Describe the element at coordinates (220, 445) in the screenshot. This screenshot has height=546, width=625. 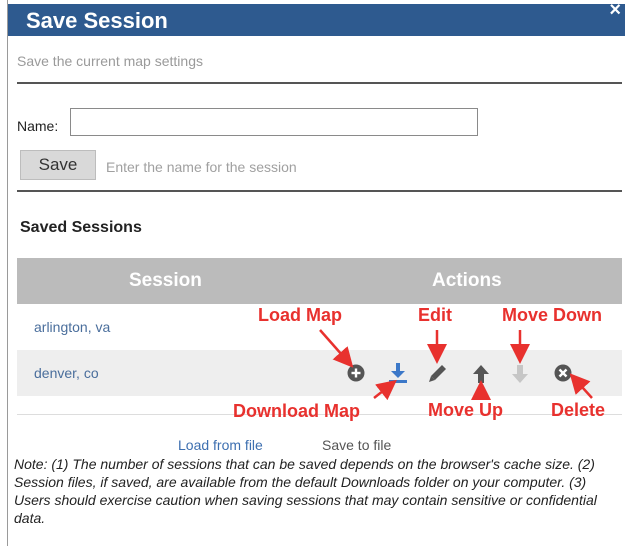
I see `load-from-file-link: Load from file` at that location.